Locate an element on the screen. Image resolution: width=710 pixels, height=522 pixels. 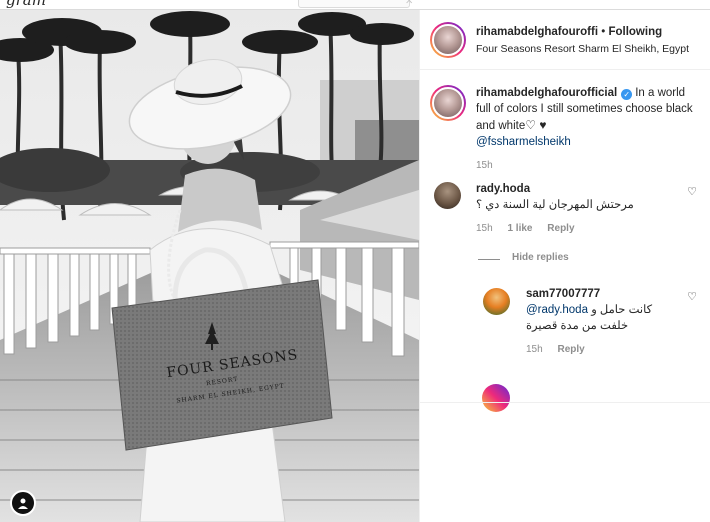
hide-replies-toggle: Hide replies is located at coordinates (594, 259).